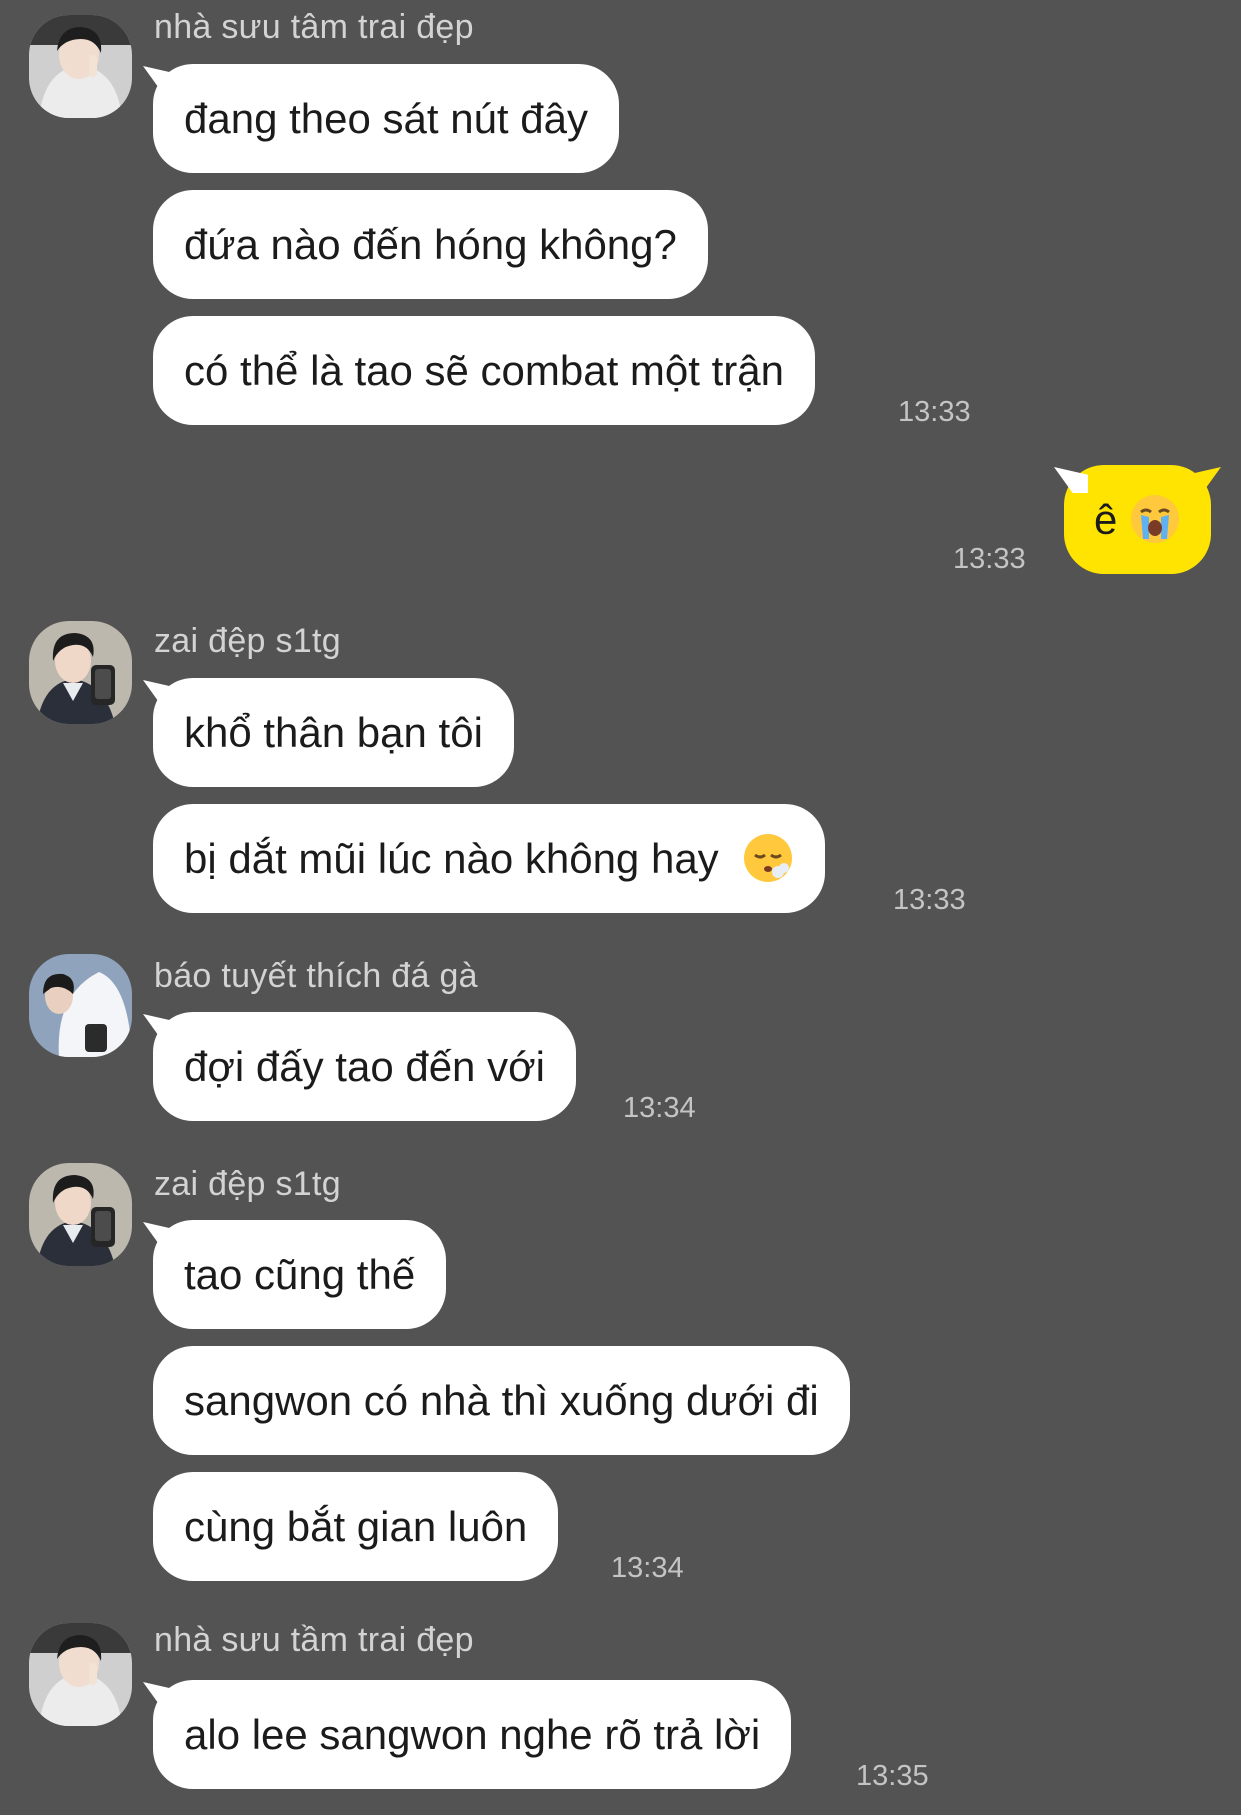 This screenshot has width=1241, height=1815. Describe the element at coordinates (451, 858) in the screenshot. I see `message-text: bị dắt mũi lúc nào không hay` at that location.